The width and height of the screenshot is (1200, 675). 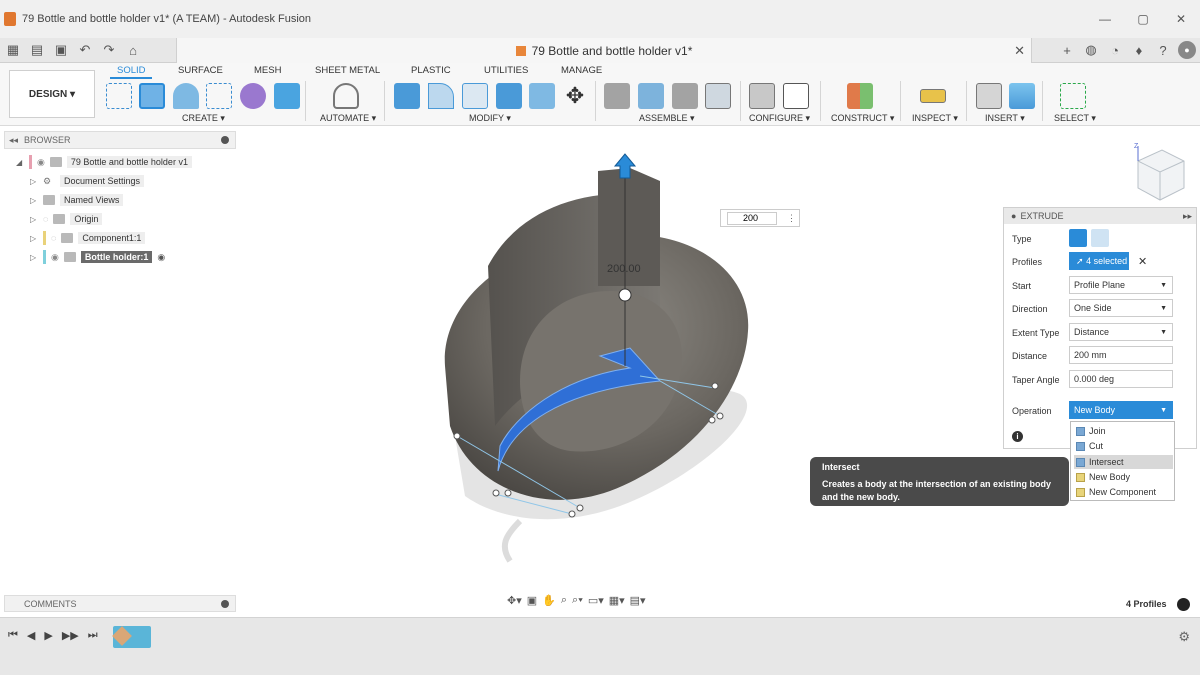 I want to click on tab-utilities: UTILITIES, so click(x=506, y=70).